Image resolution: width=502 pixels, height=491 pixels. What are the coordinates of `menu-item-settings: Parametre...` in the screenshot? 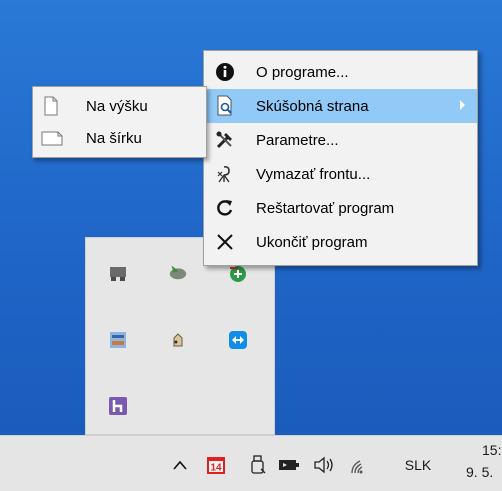 It's located at (340, 140).